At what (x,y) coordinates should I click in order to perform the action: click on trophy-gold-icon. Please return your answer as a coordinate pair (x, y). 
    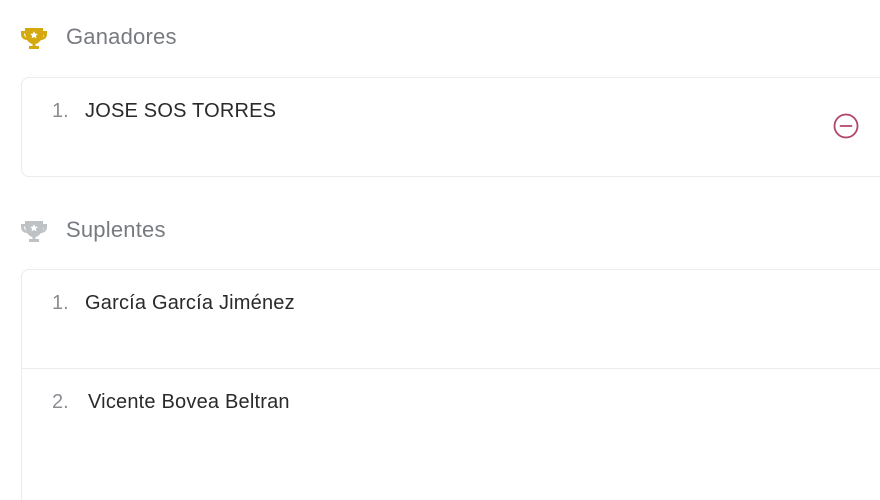
    Looking at the image, I should click on (34, 37).